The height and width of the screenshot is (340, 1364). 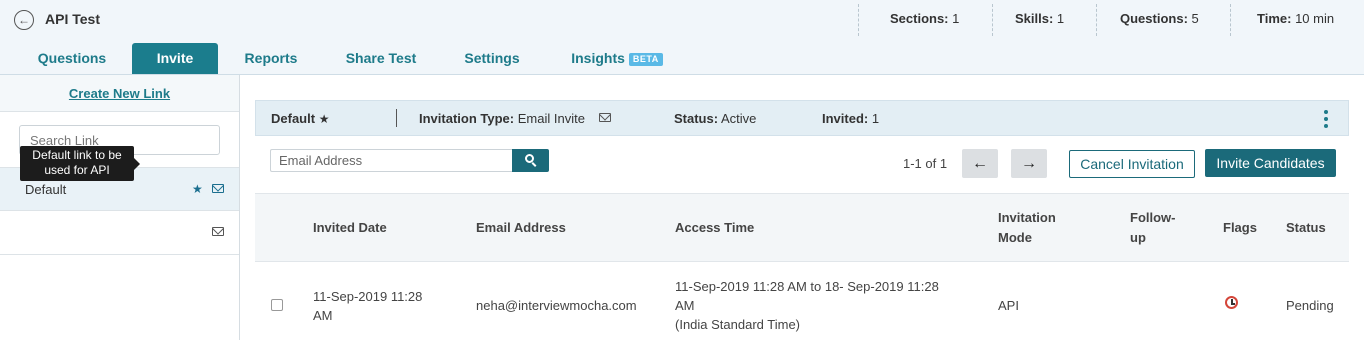 I want to click on cell-line: 11-Sep-2019 11:28, so click(x=368, y=296).